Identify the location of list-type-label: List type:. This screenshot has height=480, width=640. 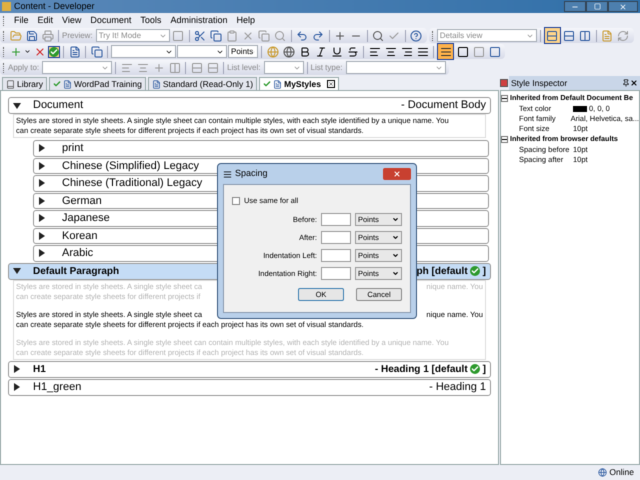
(326, 68).